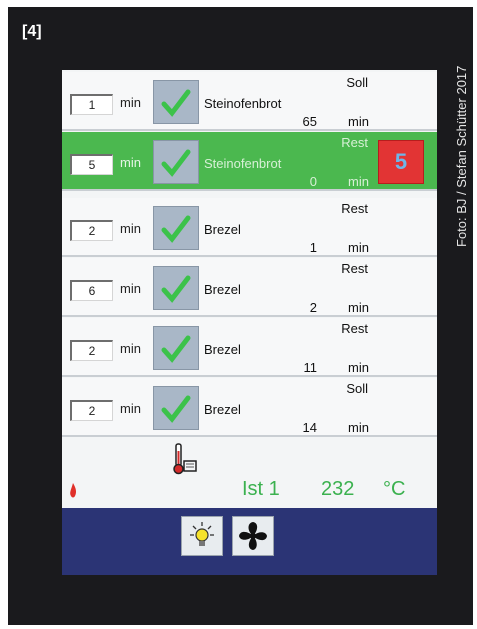 Image resolution: width=477 pixels, height=629 pixels. What do you see at coordinates (394, 489) in the screenshot?
I see `temperature-unit: °C` at bounding box center [394, 489].